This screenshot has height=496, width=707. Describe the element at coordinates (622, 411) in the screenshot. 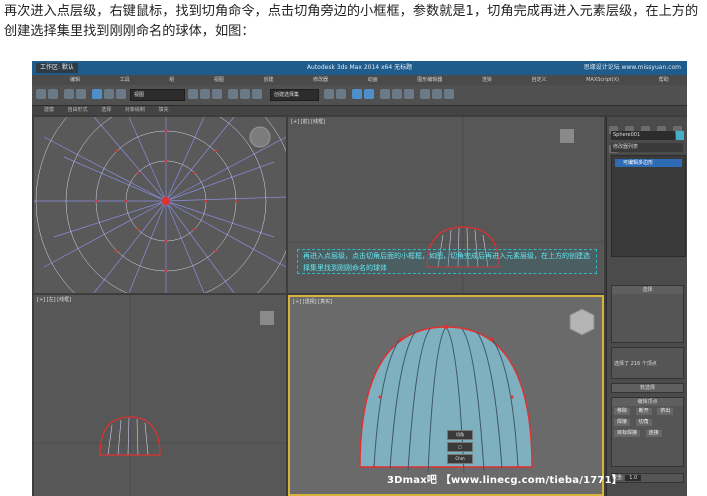

I see `remove-button: 移除` at that location.